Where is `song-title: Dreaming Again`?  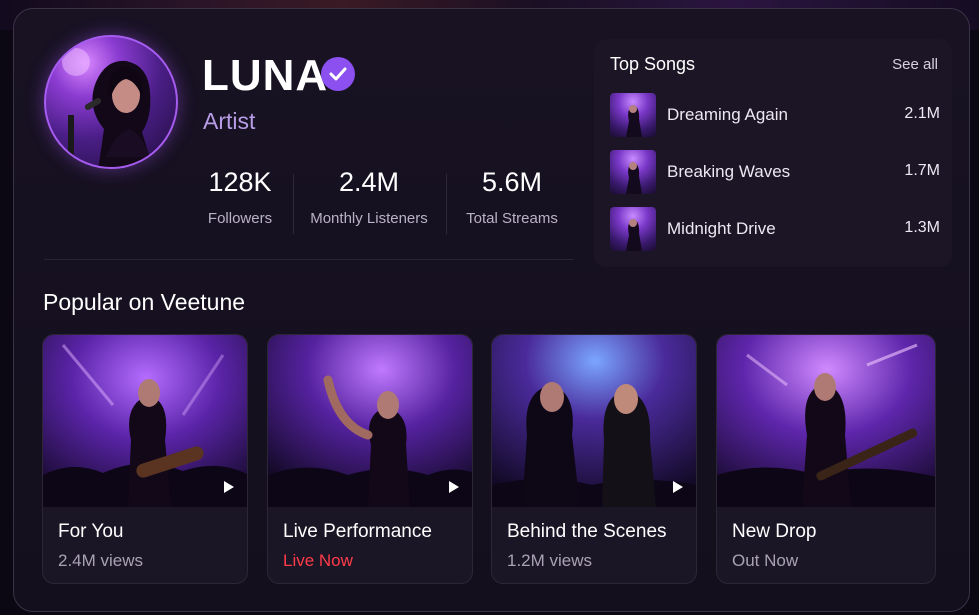
song-title: Dreaming Again is located at coordinates (727, 114).